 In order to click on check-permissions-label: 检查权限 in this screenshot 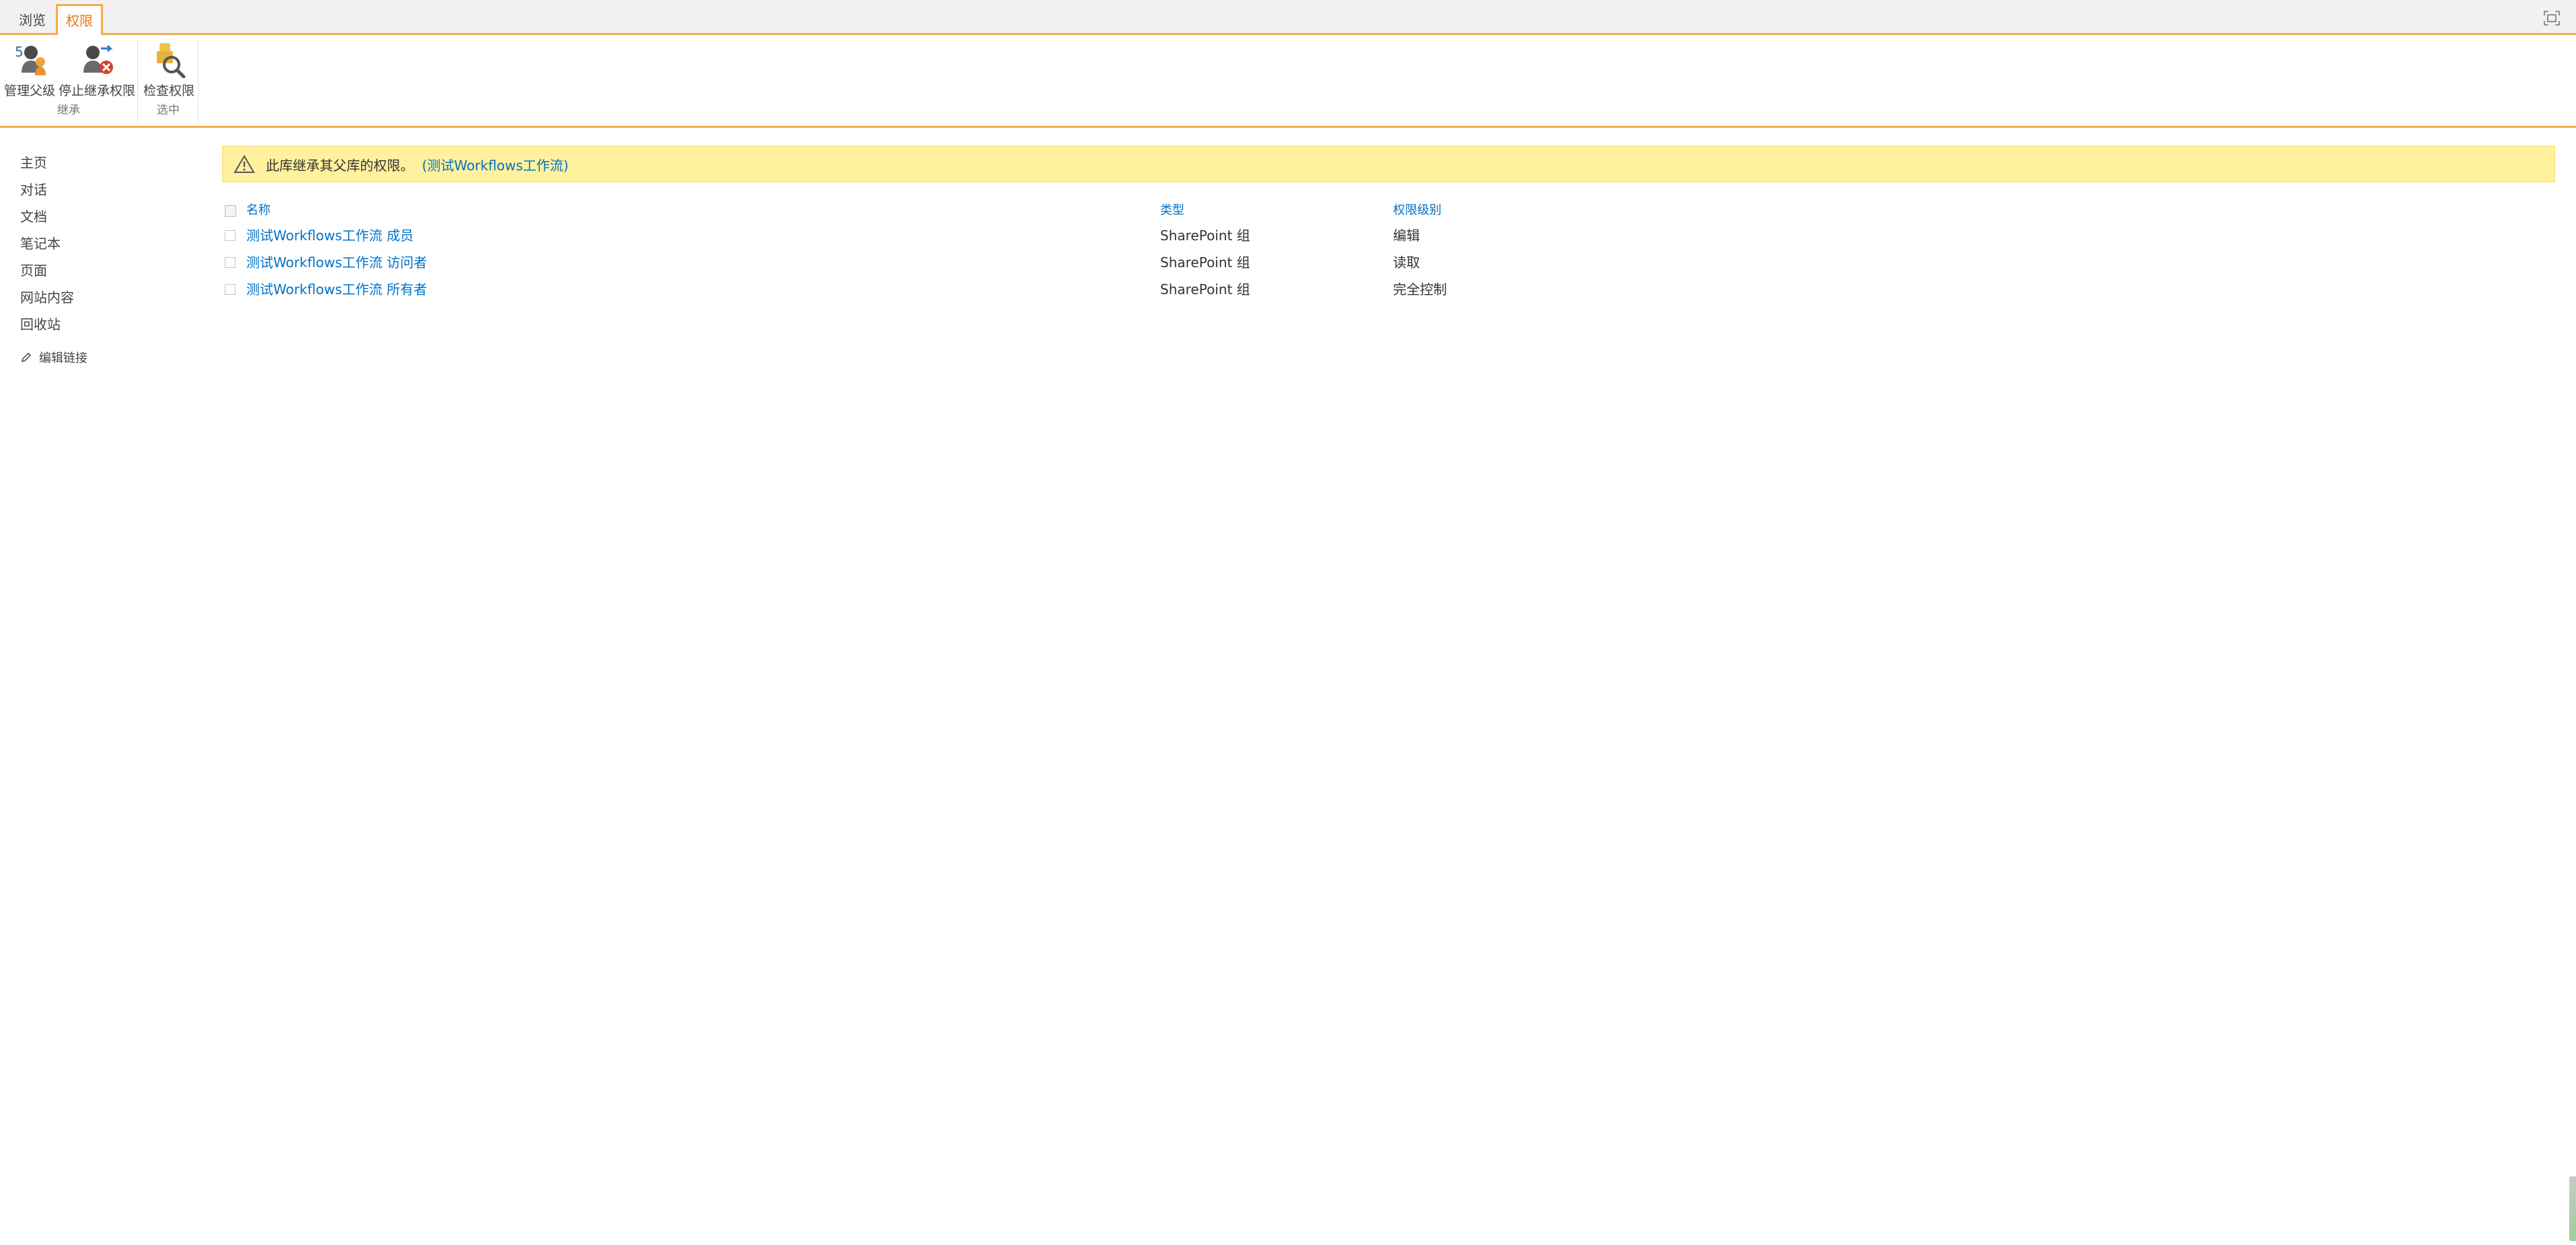, I will do `click(168, 91)`.